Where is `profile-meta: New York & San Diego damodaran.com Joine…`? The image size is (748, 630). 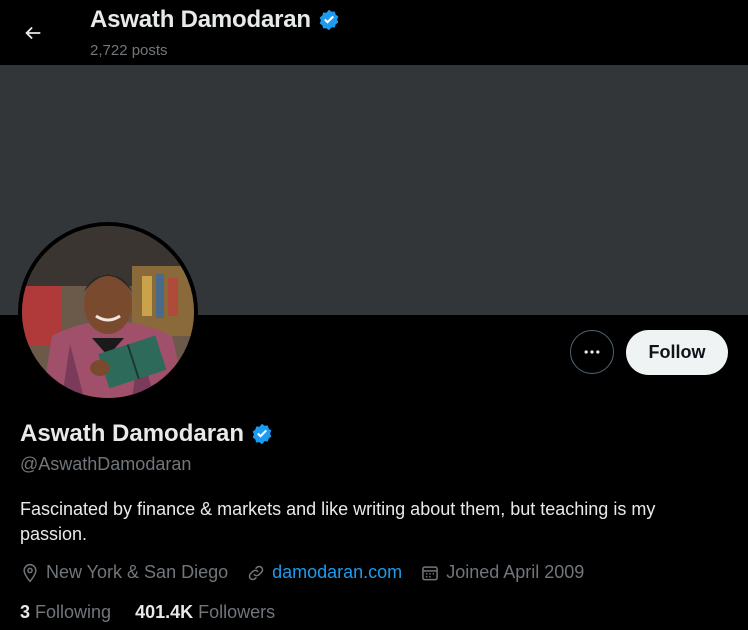
profile-meta: New York & San Diego damodaran.com Joine… is located at coordinates (311, 572).